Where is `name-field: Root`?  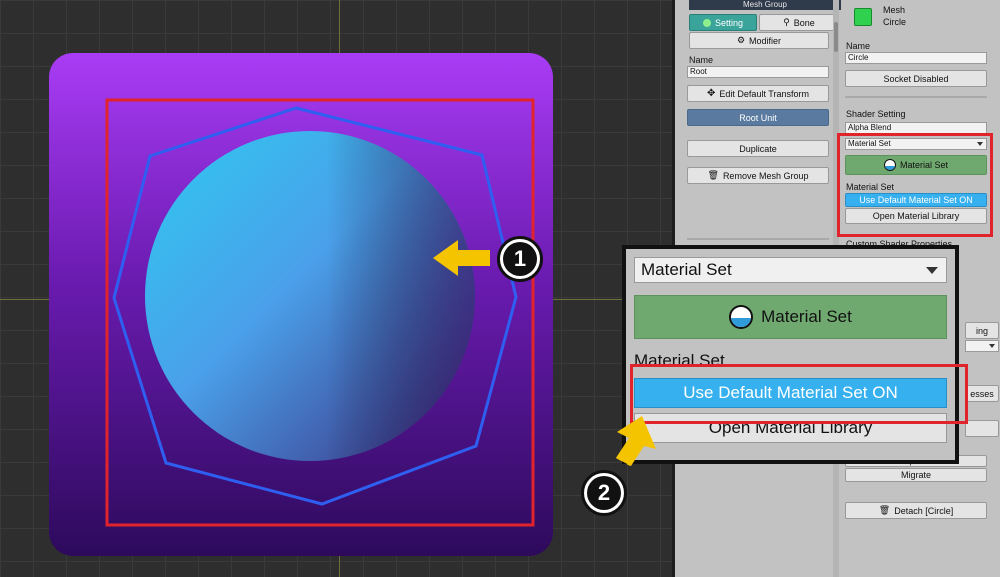 name-field: Root is located at coordinates (758, 72).